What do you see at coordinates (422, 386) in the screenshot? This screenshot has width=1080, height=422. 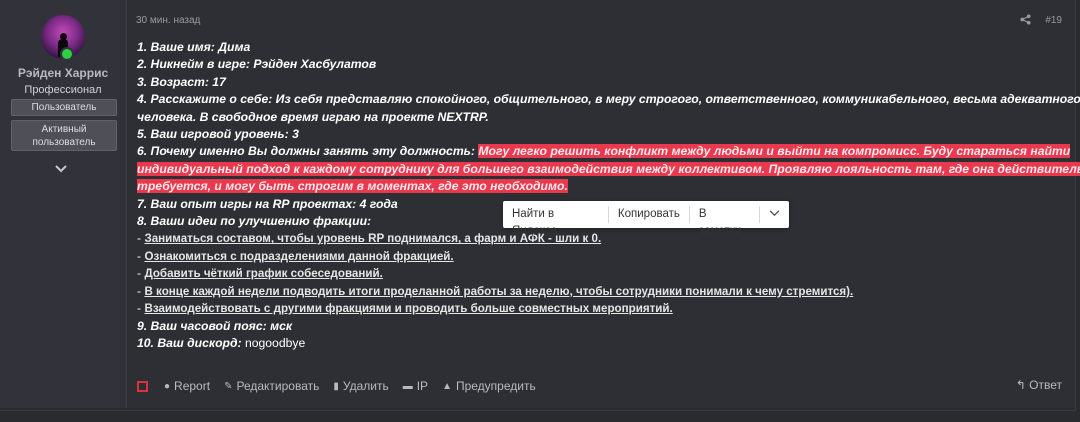 I see `ip-label: IP` at bounding box center [422, 386].